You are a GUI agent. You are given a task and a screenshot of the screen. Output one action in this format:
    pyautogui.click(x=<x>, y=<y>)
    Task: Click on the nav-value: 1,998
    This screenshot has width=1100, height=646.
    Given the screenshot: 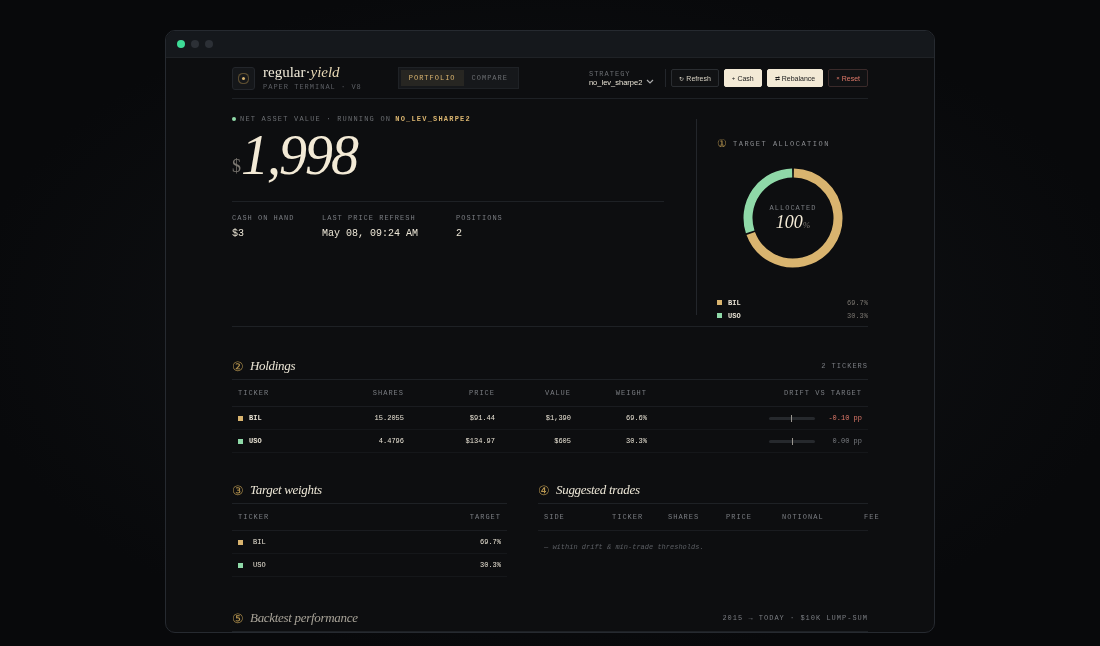 What is the action you would take?
    pyautogui.click(x=299, y=155)
    